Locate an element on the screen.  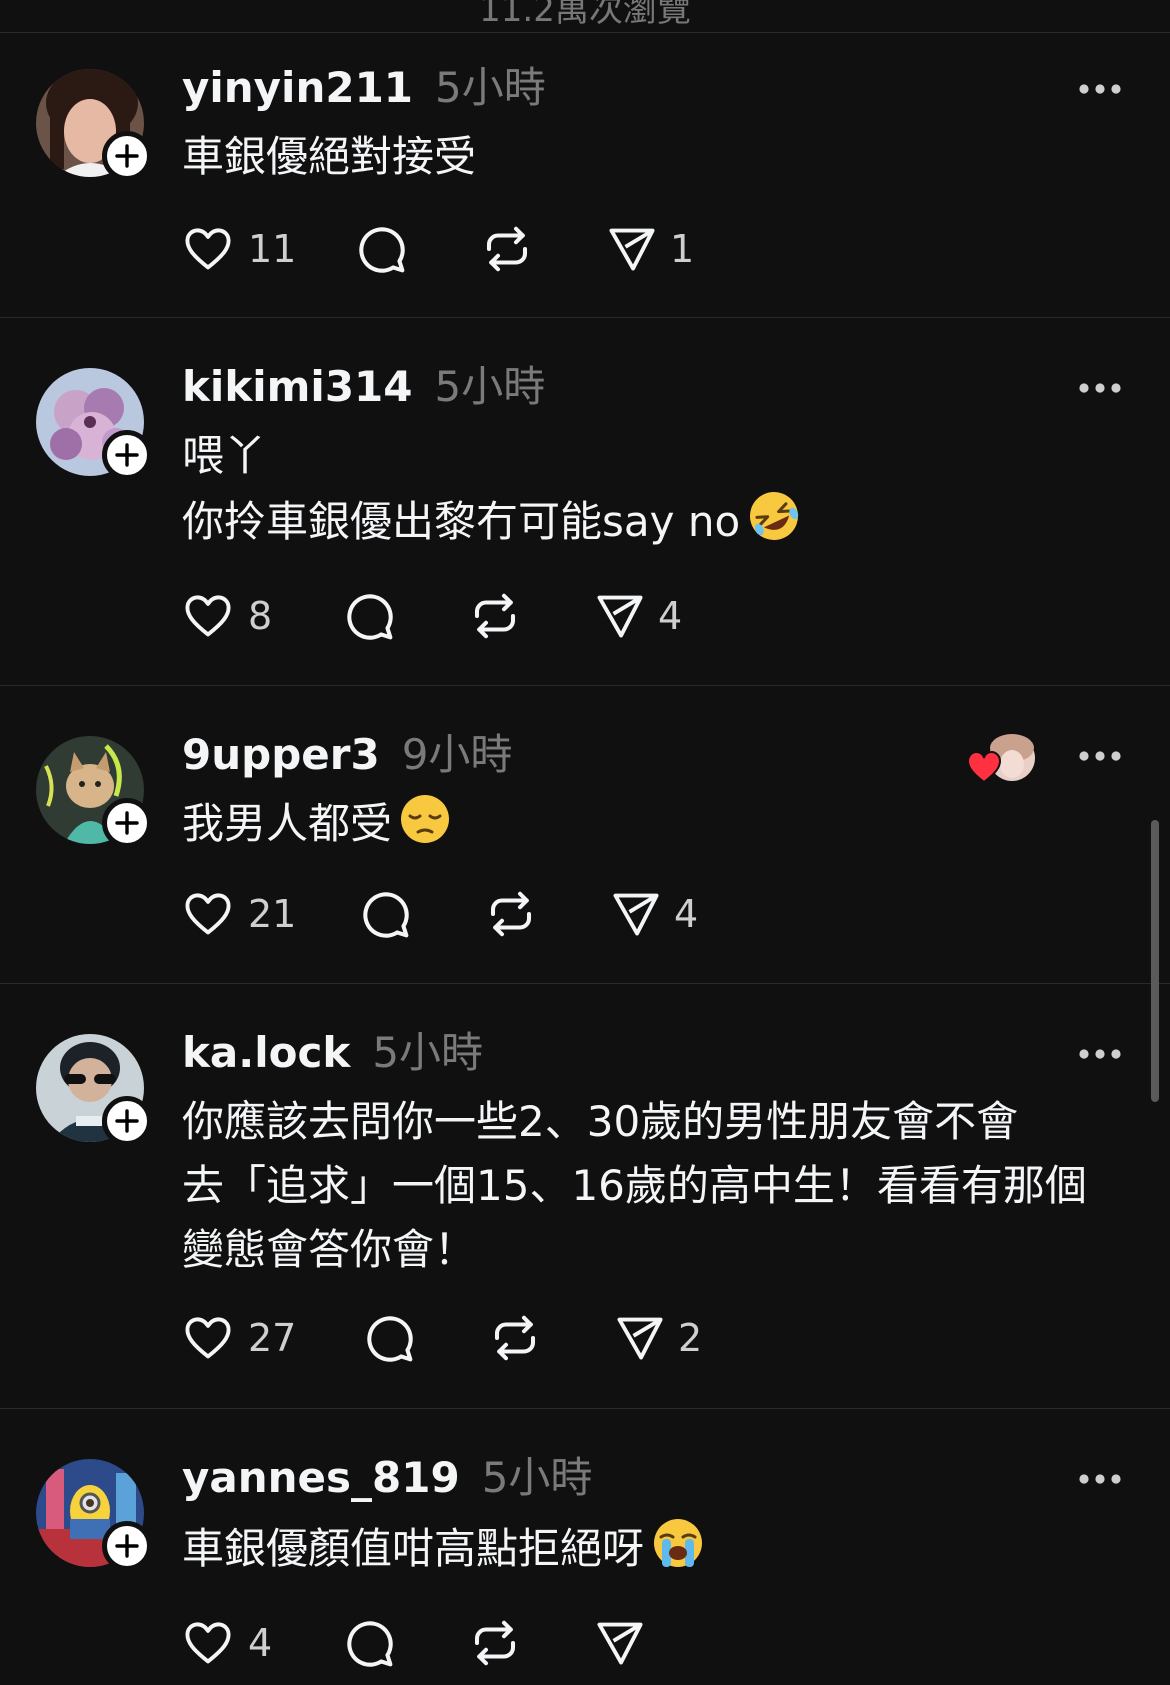
loudly-crying-face-emoji-icon is located at coordinates (678, 1543).